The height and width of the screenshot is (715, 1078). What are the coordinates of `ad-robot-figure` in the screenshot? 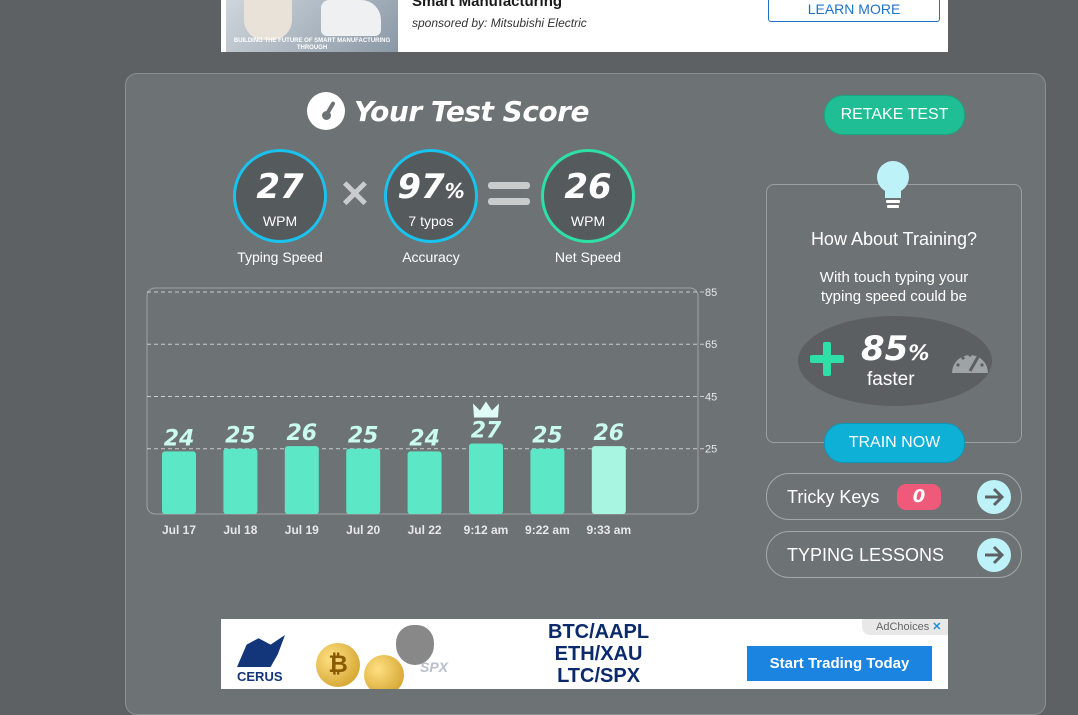 It's located at (351, 18).